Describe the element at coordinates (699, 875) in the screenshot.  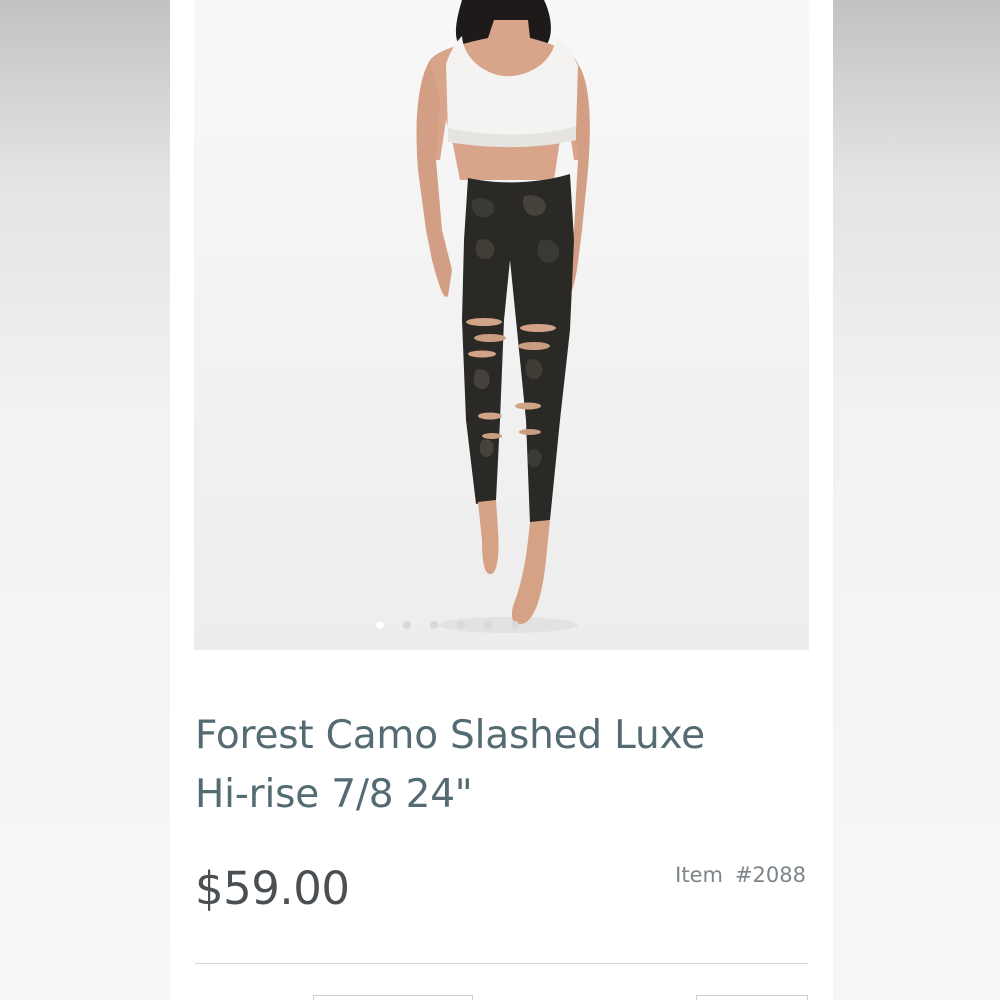
I see `item-label: Item` at that location.